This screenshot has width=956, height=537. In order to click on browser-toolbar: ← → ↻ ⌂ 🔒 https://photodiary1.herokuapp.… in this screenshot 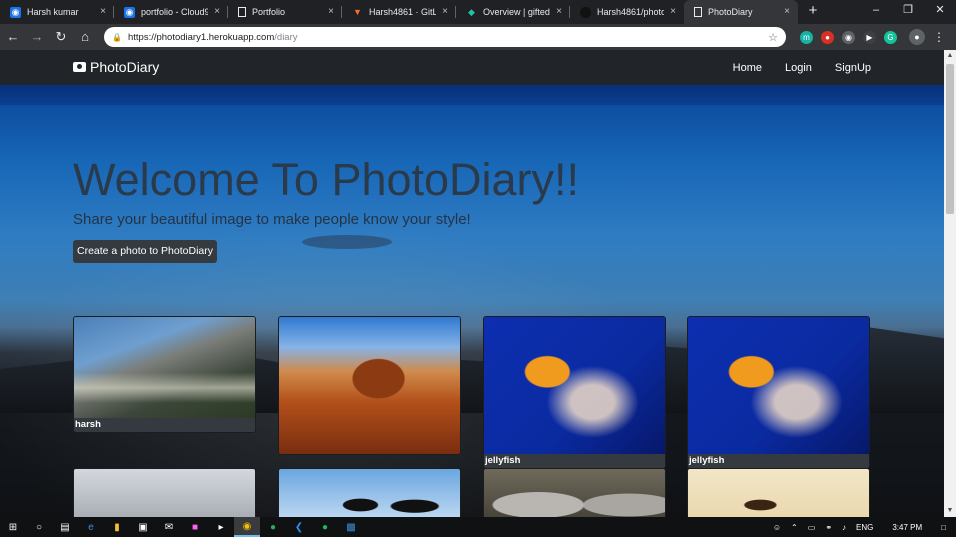, I will do `click(478, 37)`.